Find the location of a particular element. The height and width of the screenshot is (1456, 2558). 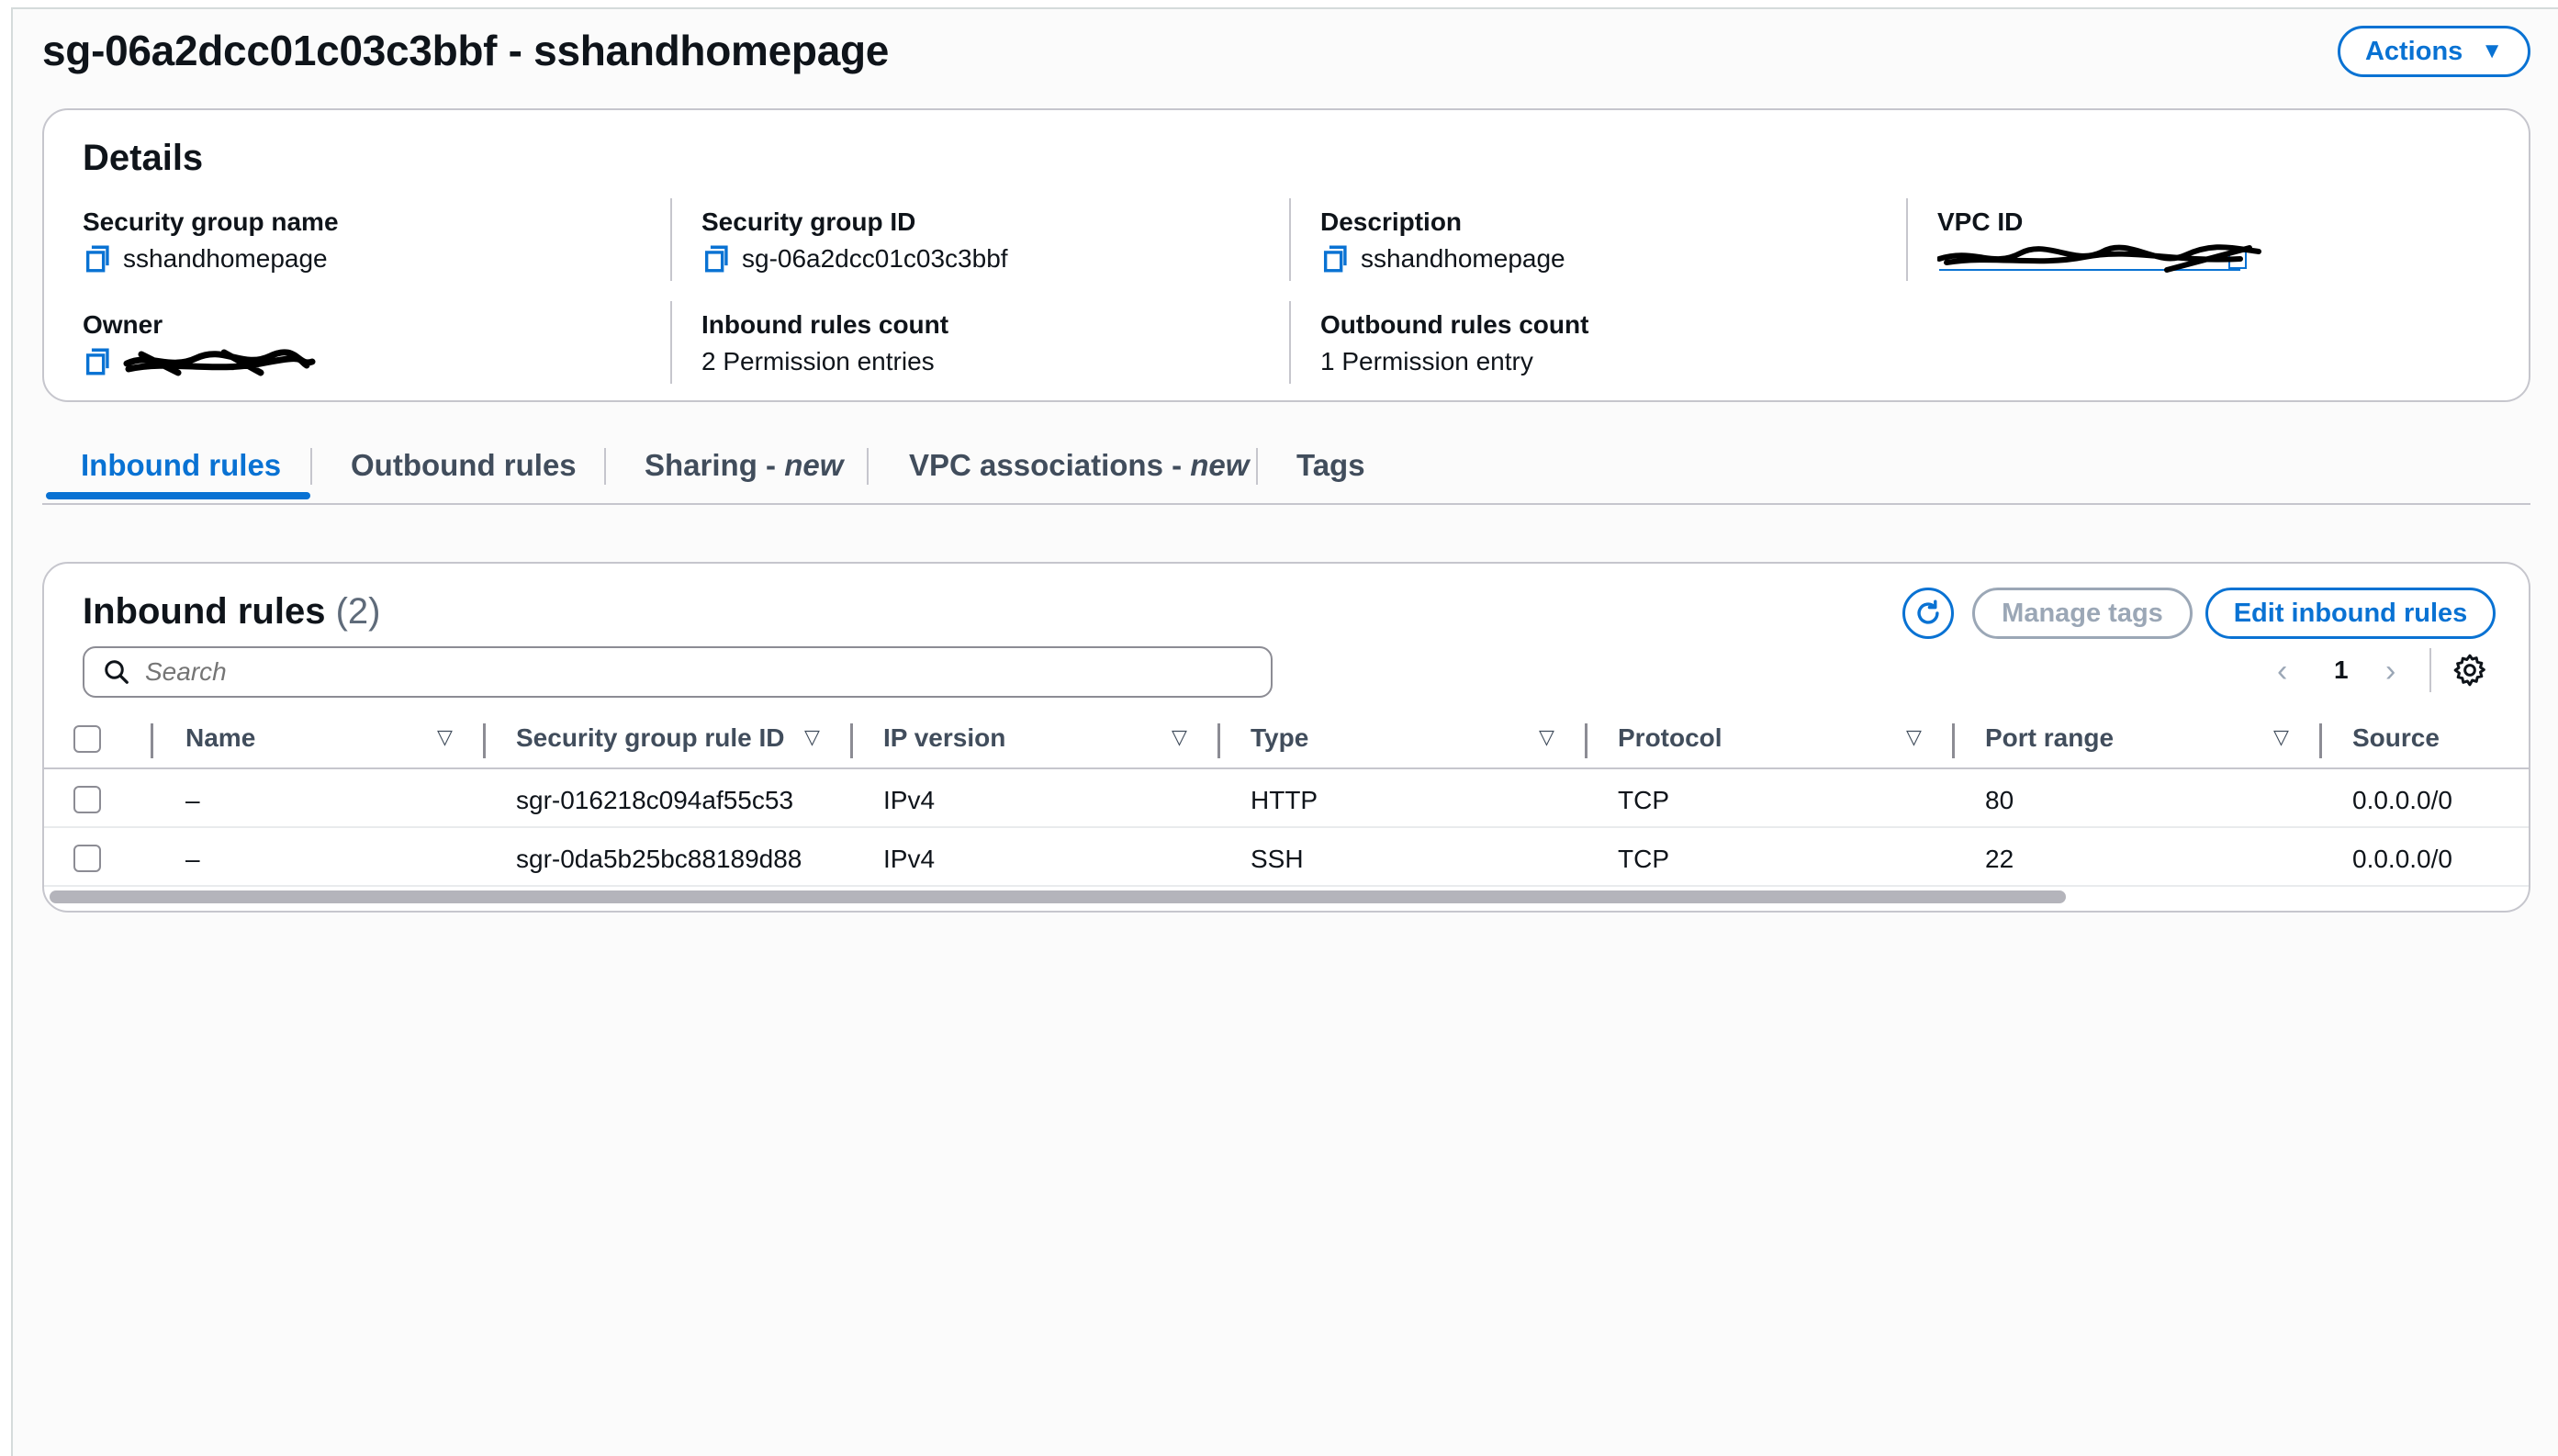

refresh-icon is located at coordinates (1928, 611).